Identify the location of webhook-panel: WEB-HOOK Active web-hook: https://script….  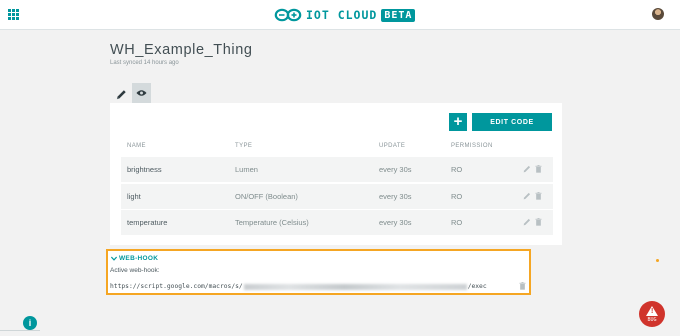
(318, 272).